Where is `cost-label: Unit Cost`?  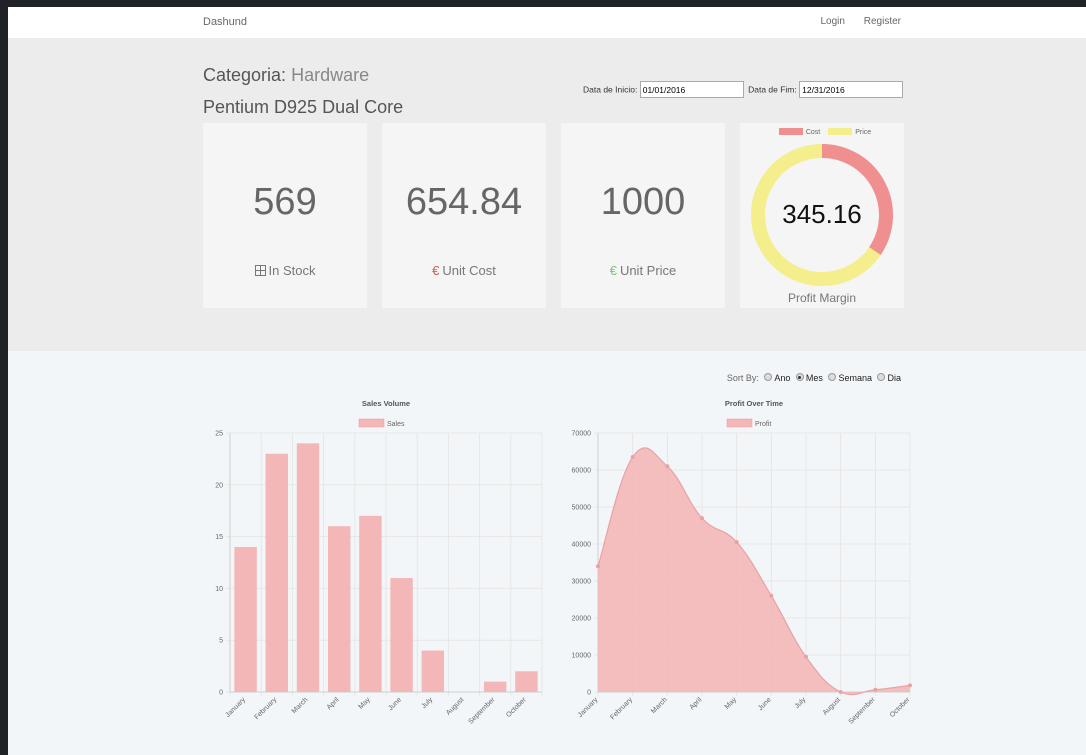
cost-label: Unit Cost is located at coordinates (469, 270).